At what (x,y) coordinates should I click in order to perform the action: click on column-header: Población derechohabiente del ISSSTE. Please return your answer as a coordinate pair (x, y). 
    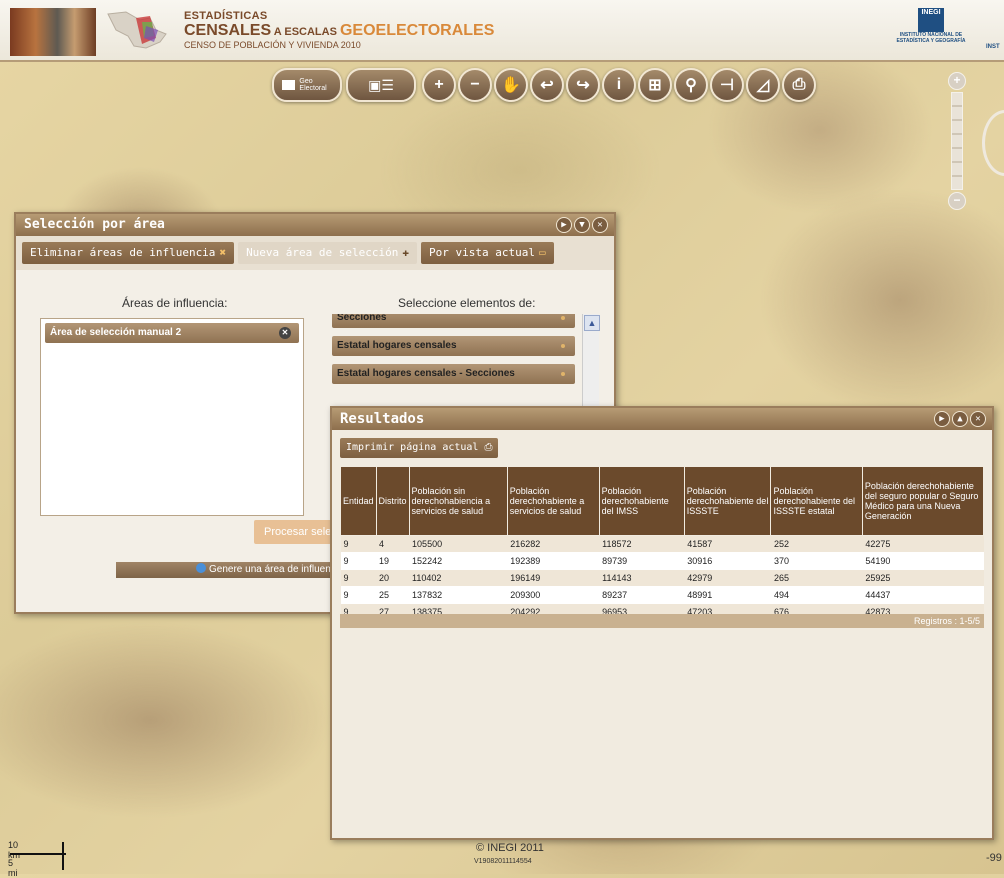
    Looking at the image, I should click on (727, 501).